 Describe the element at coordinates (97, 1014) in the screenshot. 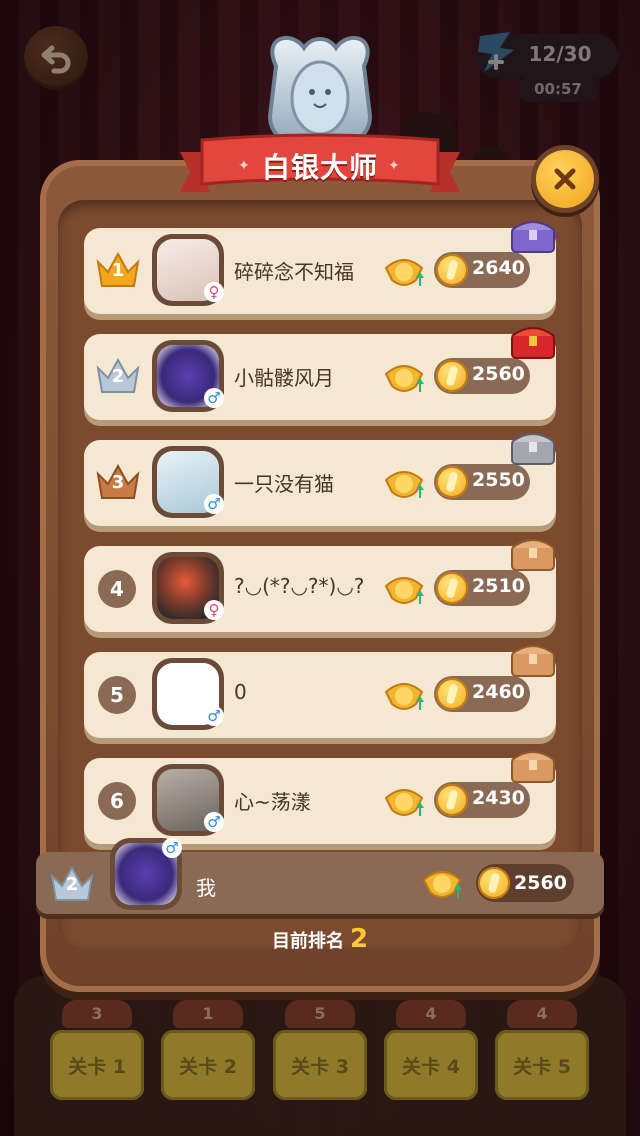

I see `level-tag: 3` at that location.